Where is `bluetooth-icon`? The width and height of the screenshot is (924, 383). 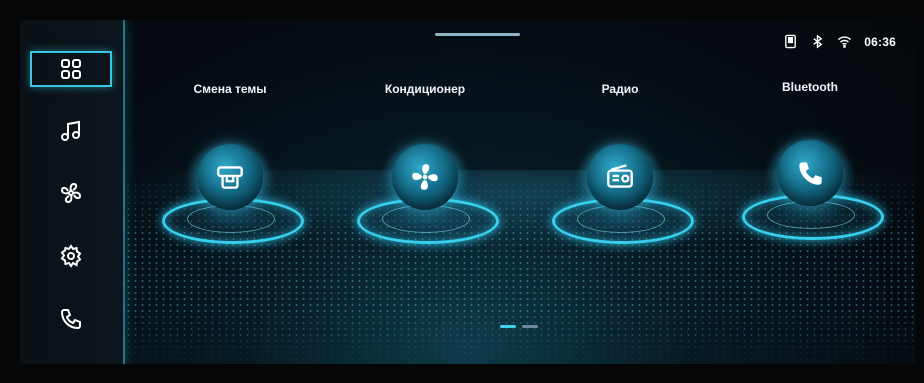
bluetooth-icon is located at coordinates (818, 41).